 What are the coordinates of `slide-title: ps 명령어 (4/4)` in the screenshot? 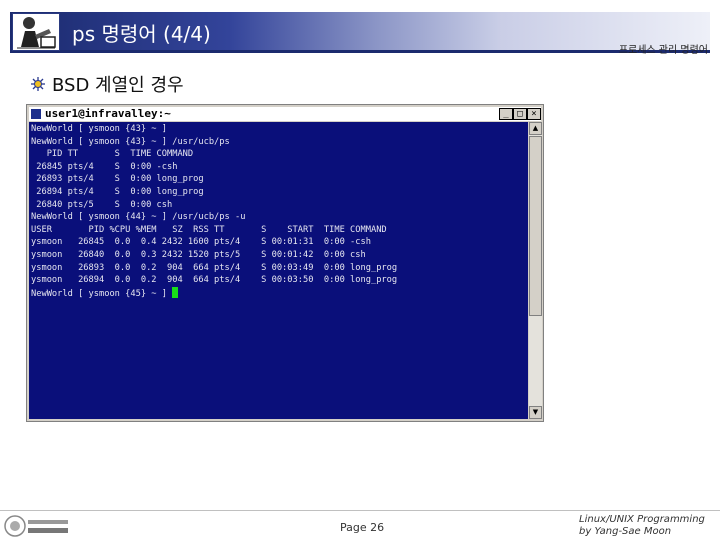 It's located at (141, 34).